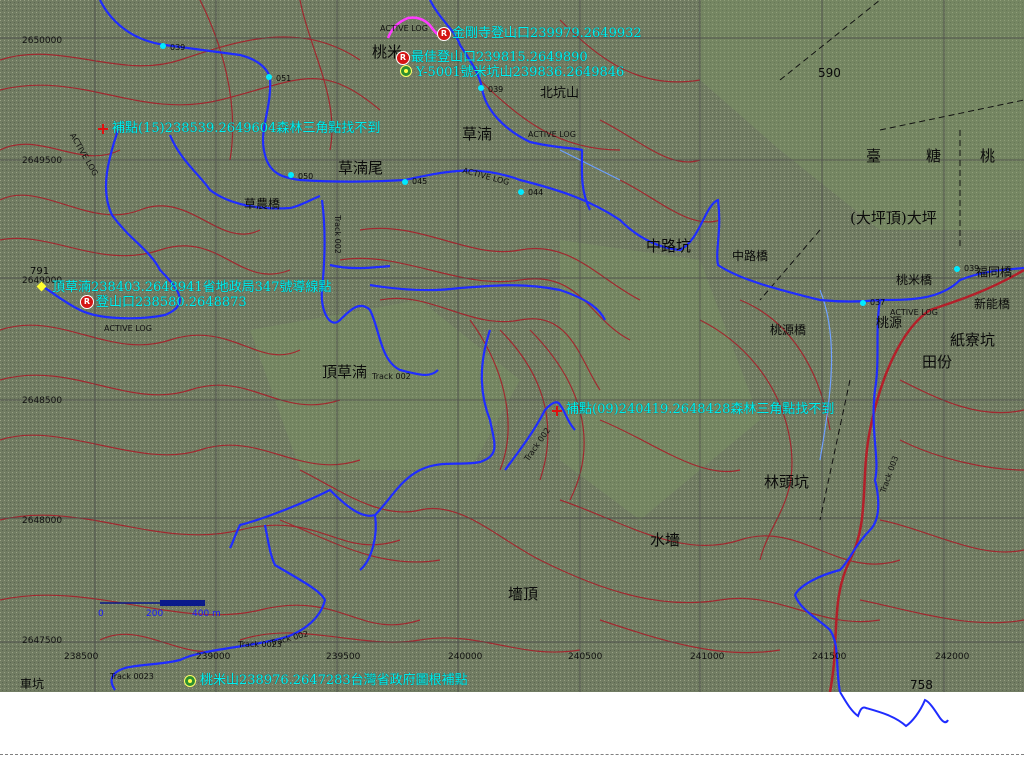  What do you see at coordinates (42, 401) in the screenshot?
I see `grid-label-northing: 2648500` at bounding box center [42, 401].